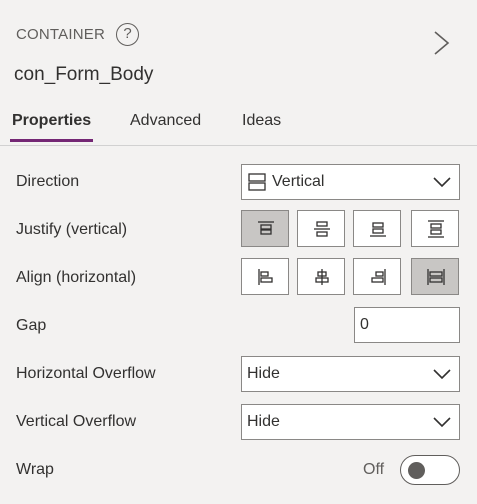  I want to click on justify-bottom-button, so click(377, 228).